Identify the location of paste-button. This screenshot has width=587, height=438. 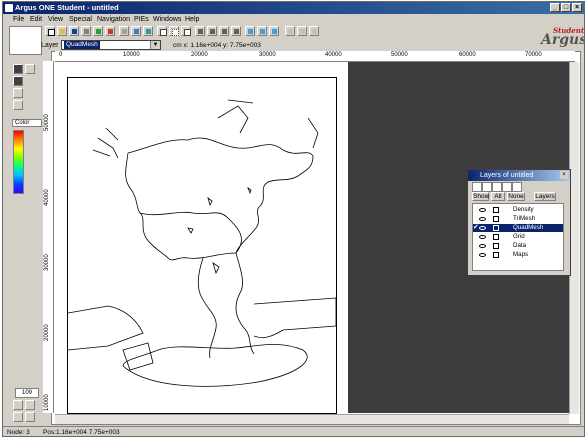
(148, 31).